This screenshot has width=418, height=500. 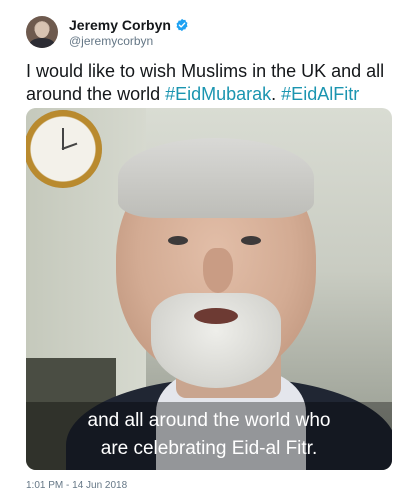 I want to click on wall-clock, so click(x=64, y=149).